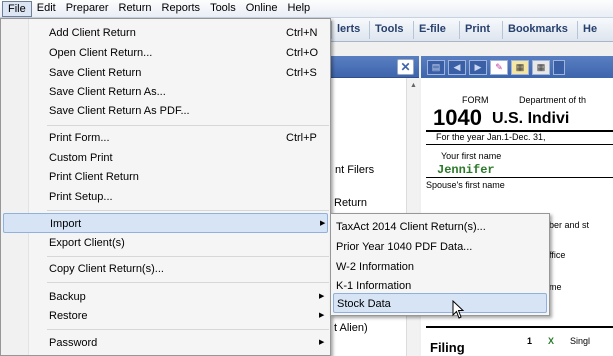  I want to click on menu-item-password: Password ▶, so click(165, 343).